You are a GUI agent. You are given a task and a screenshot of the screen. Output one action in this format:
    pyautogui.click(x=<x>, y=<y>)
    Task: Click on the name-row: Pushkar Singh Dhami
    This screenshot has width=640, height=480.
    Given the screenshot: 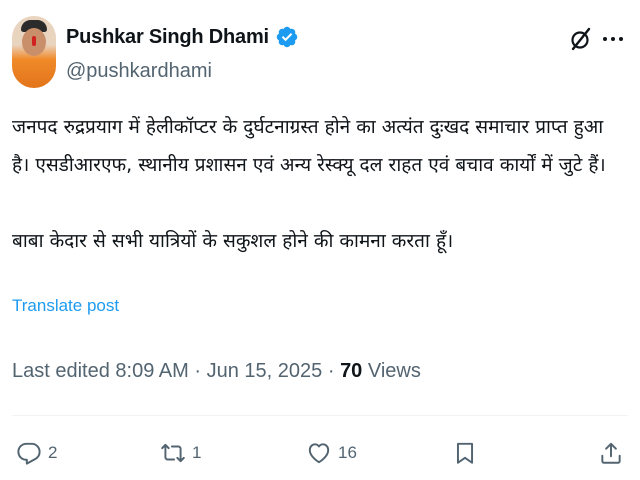 What is the action you would take?
    pyautogui.click(x=182, y=37)
    